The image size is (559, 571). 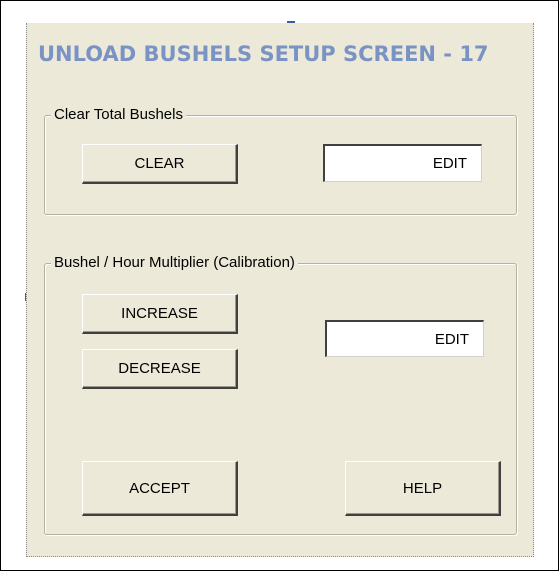 What do you see at coordinates (174, 262) in the screenshot?
I see `calibration-group-legend: Bushel / Hour Multiplier (Calibration)` at bounding box center [174, 262].